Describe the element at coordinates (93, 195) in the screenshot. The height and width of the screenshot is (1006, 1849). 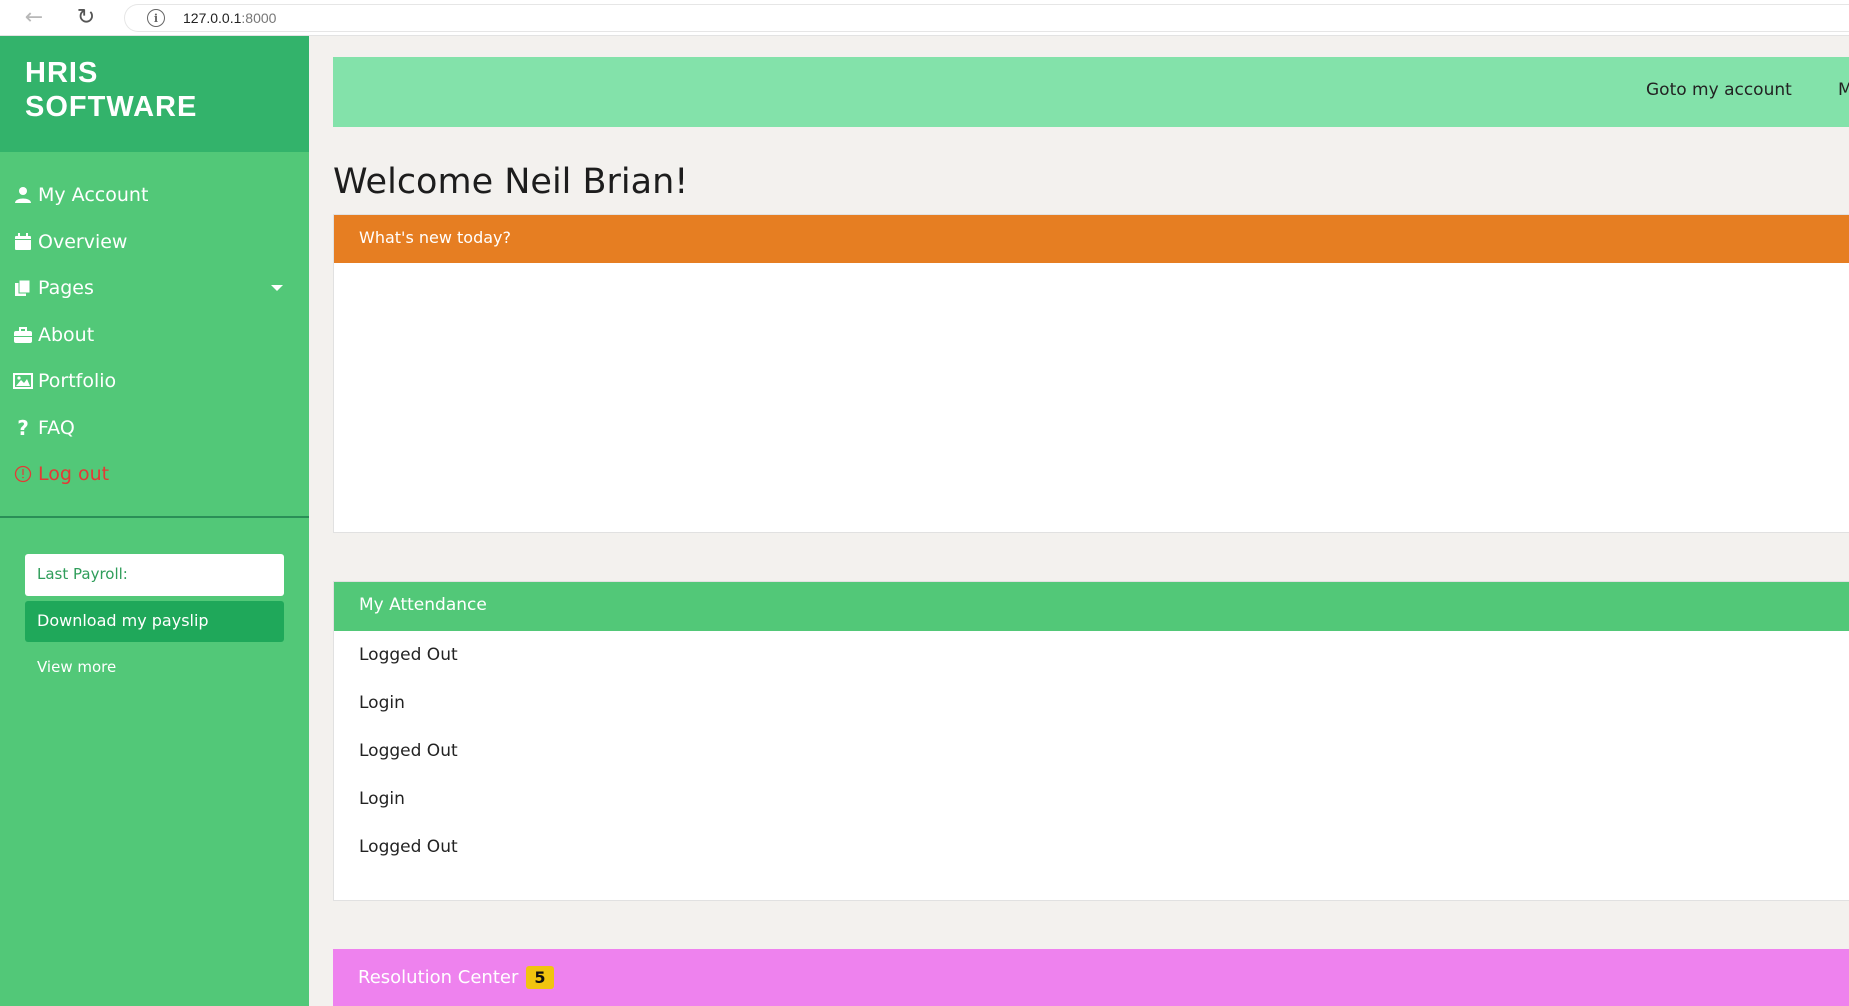
I see `sidebar-item-label: My Account` at that location.